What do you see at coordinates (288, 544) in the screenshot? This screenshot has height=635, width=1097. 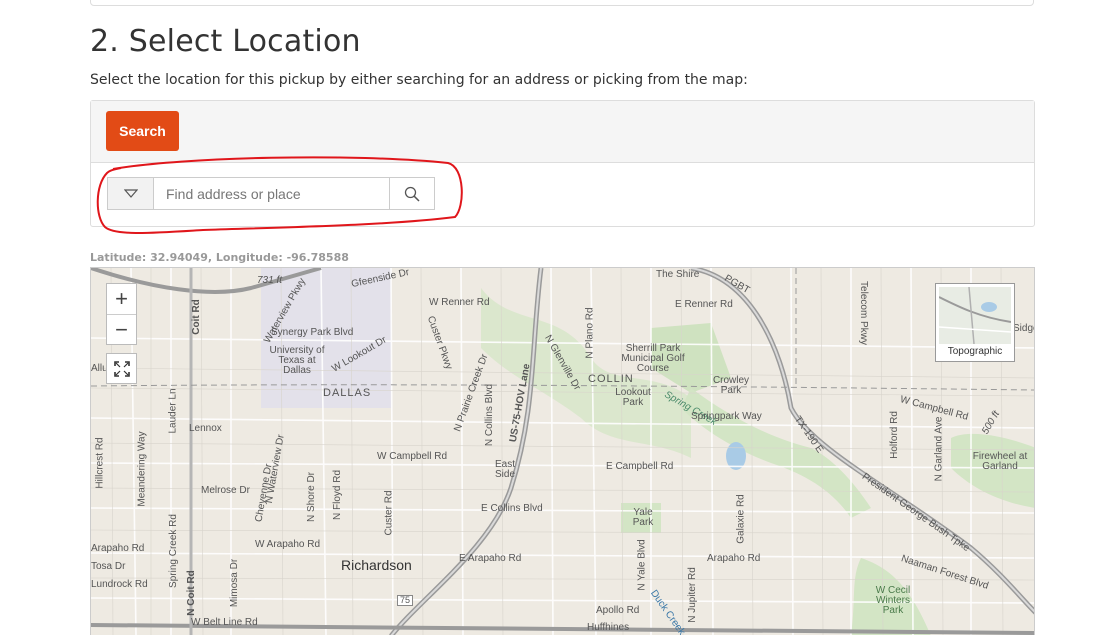 I see `map-label: W Arapaho Rd` at bounding box center [288, 544].